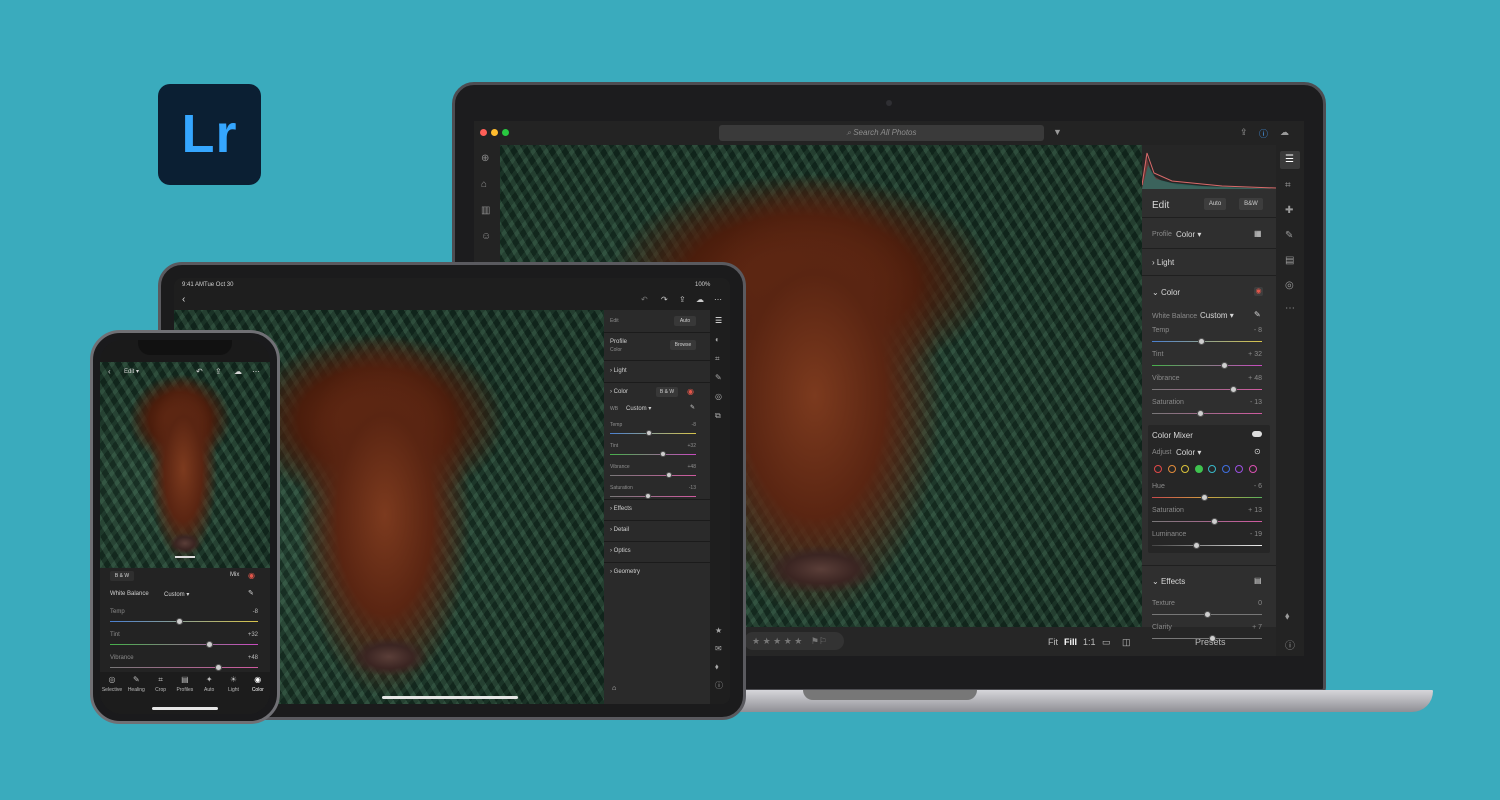 This screenshot has width=1500, height=800. What do you see at coordinates (1126, 642) in the screenshot?
I see `before-after-icon: ◫` at bounding box center [1126, 642].